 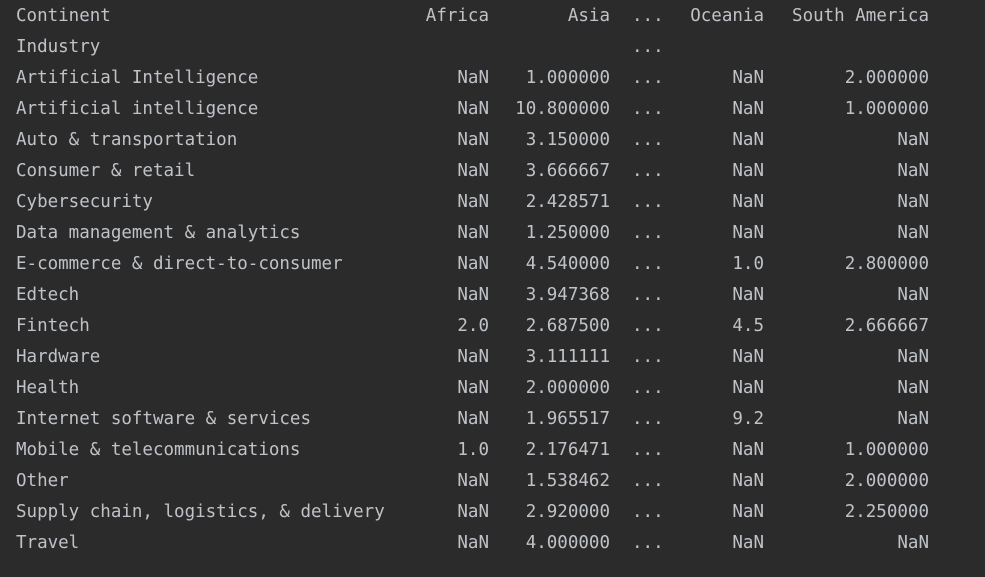 What do you see at coordinates (457, 16) in the screenshot?
I see `header-africa: Africa` at bounding box center [457, 16].